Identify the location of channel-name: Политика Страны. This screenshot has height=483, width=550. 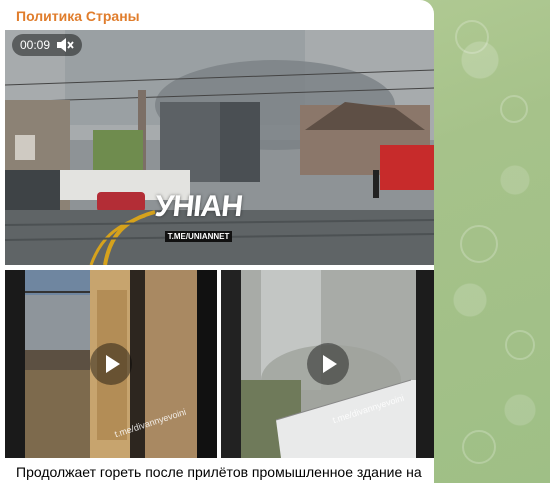
(78, 16).